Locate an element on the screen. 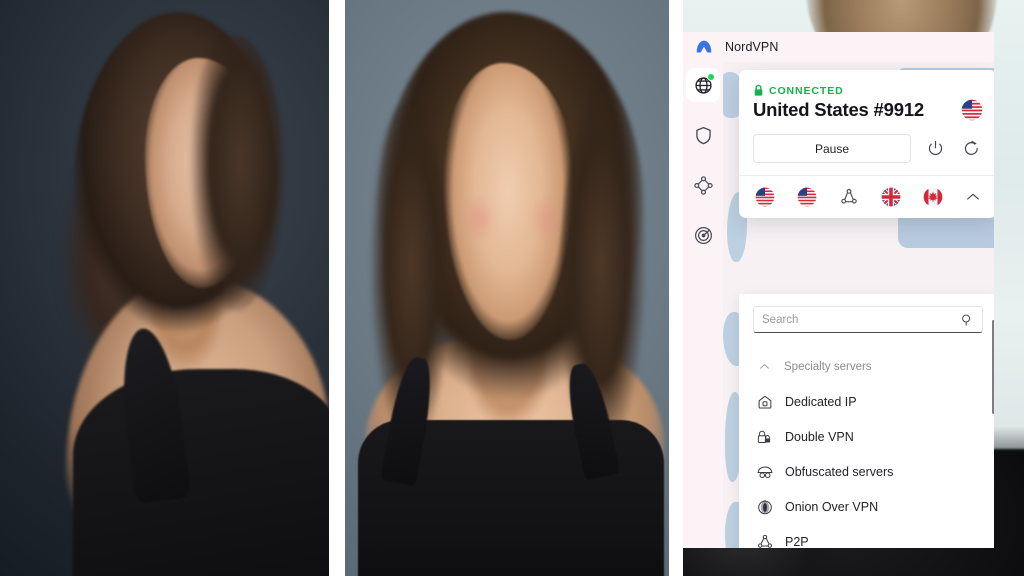 Image resolution: width=1024 pixels, height=576 pixels. quick-connect-collapse-chevron-up-icon is located at coordinates (973, 197).